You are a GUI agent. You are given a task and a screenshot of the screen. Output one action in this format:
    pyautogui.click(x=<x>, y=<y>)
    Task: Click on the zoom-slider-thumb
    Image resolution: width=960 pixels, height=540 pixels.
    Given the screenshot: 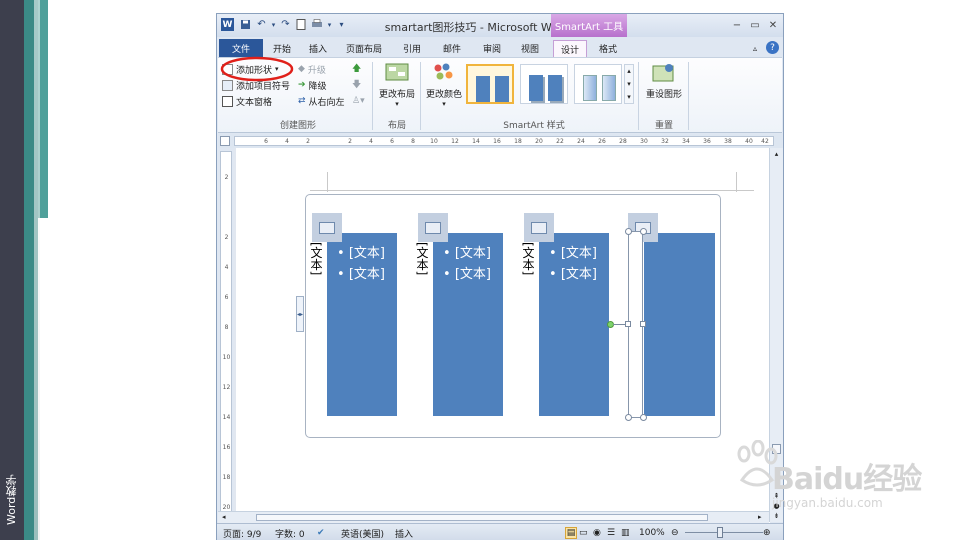 What is the action you would take?
    pyautogui.click(x=720, y=532)
    